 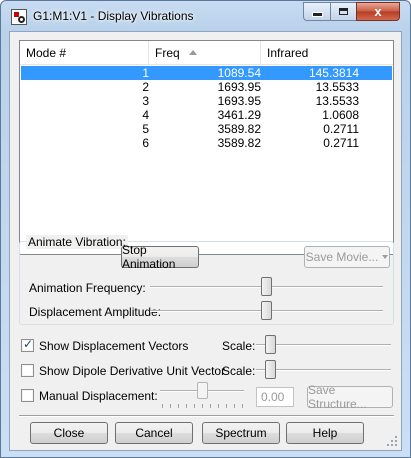 I want to click on list-header: Mode # Freq Infrared, so click(x=206, y=53).